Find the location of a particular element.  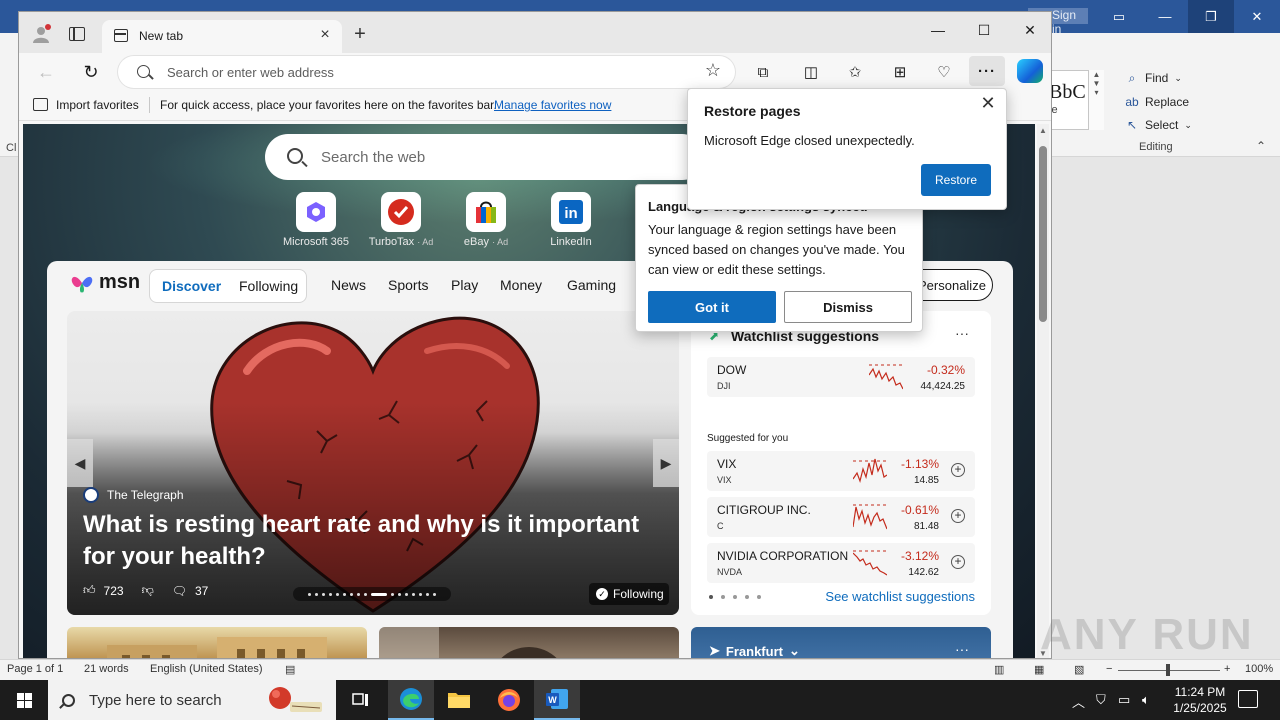

scrollbar-thumb is located at coordinates (1043, 234).